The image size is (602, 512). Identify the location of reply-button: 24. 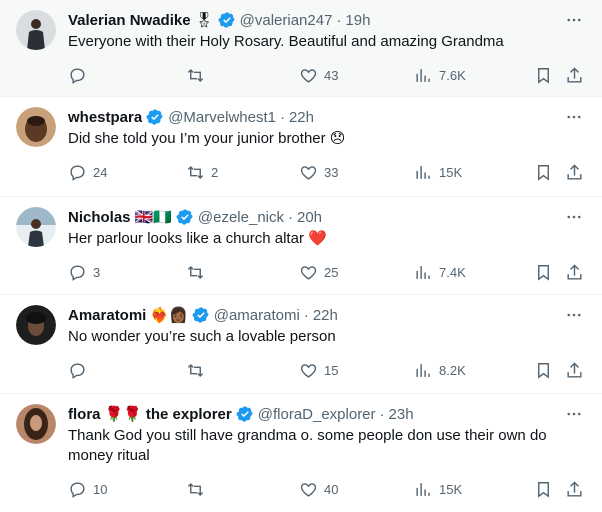
(87, 172).